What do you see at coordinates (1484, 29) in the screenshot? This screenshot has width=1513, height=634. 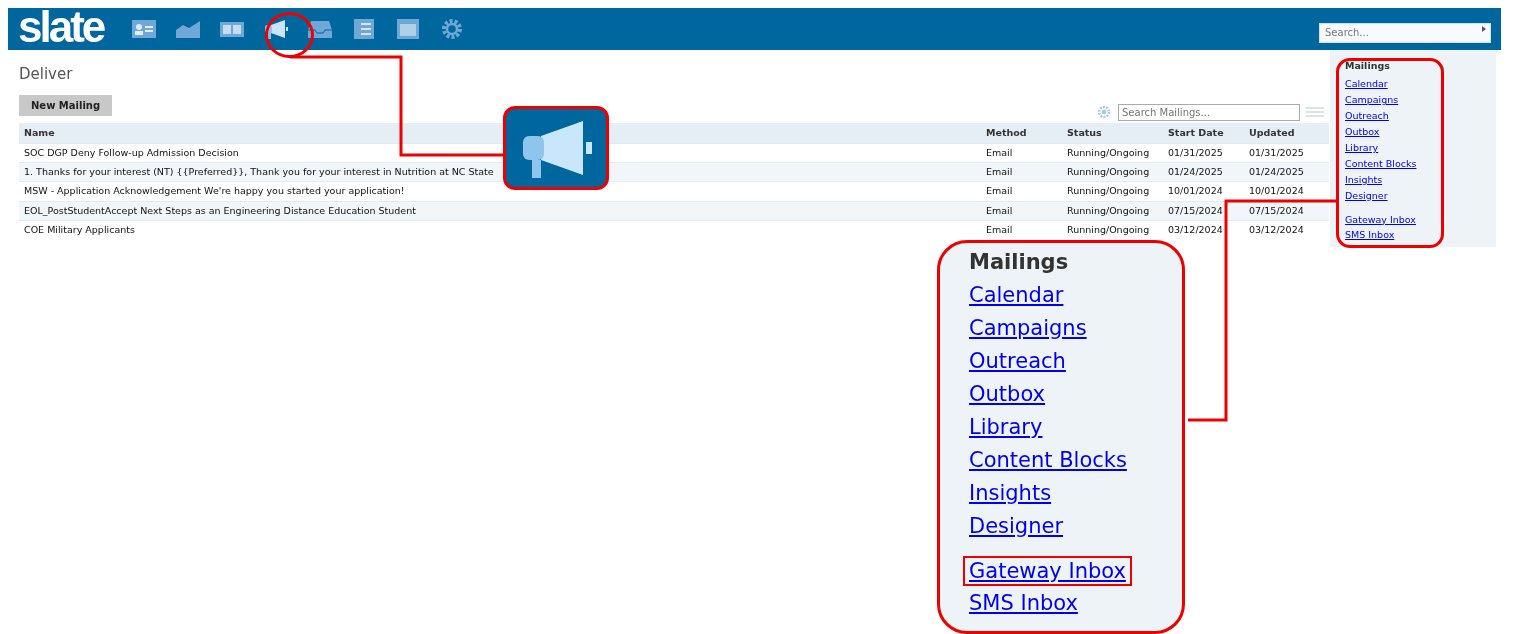 I see `caret-icon` at bounding box center [1484, 29].